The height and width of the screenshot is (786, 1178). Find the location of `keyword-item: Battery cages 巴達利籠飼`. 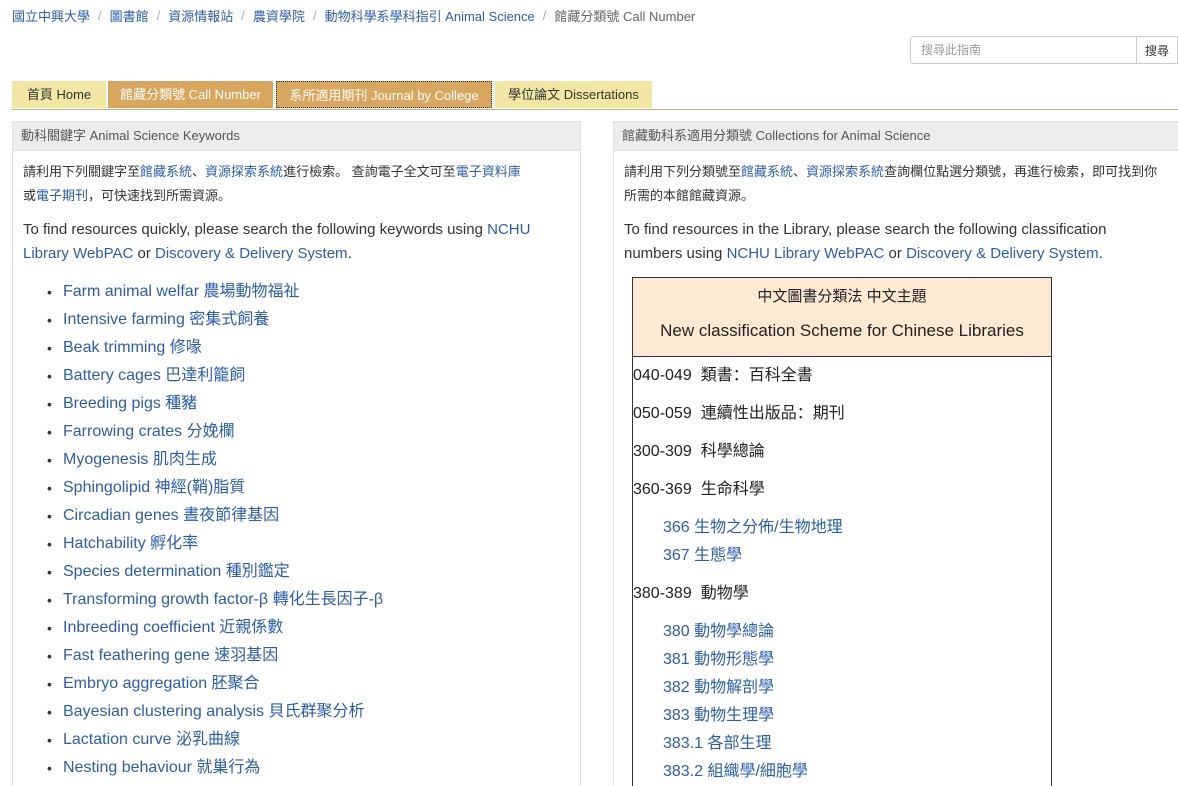

keyword-item: Battery cages 巴達利籠飼 is located at coordinates (308, 376).